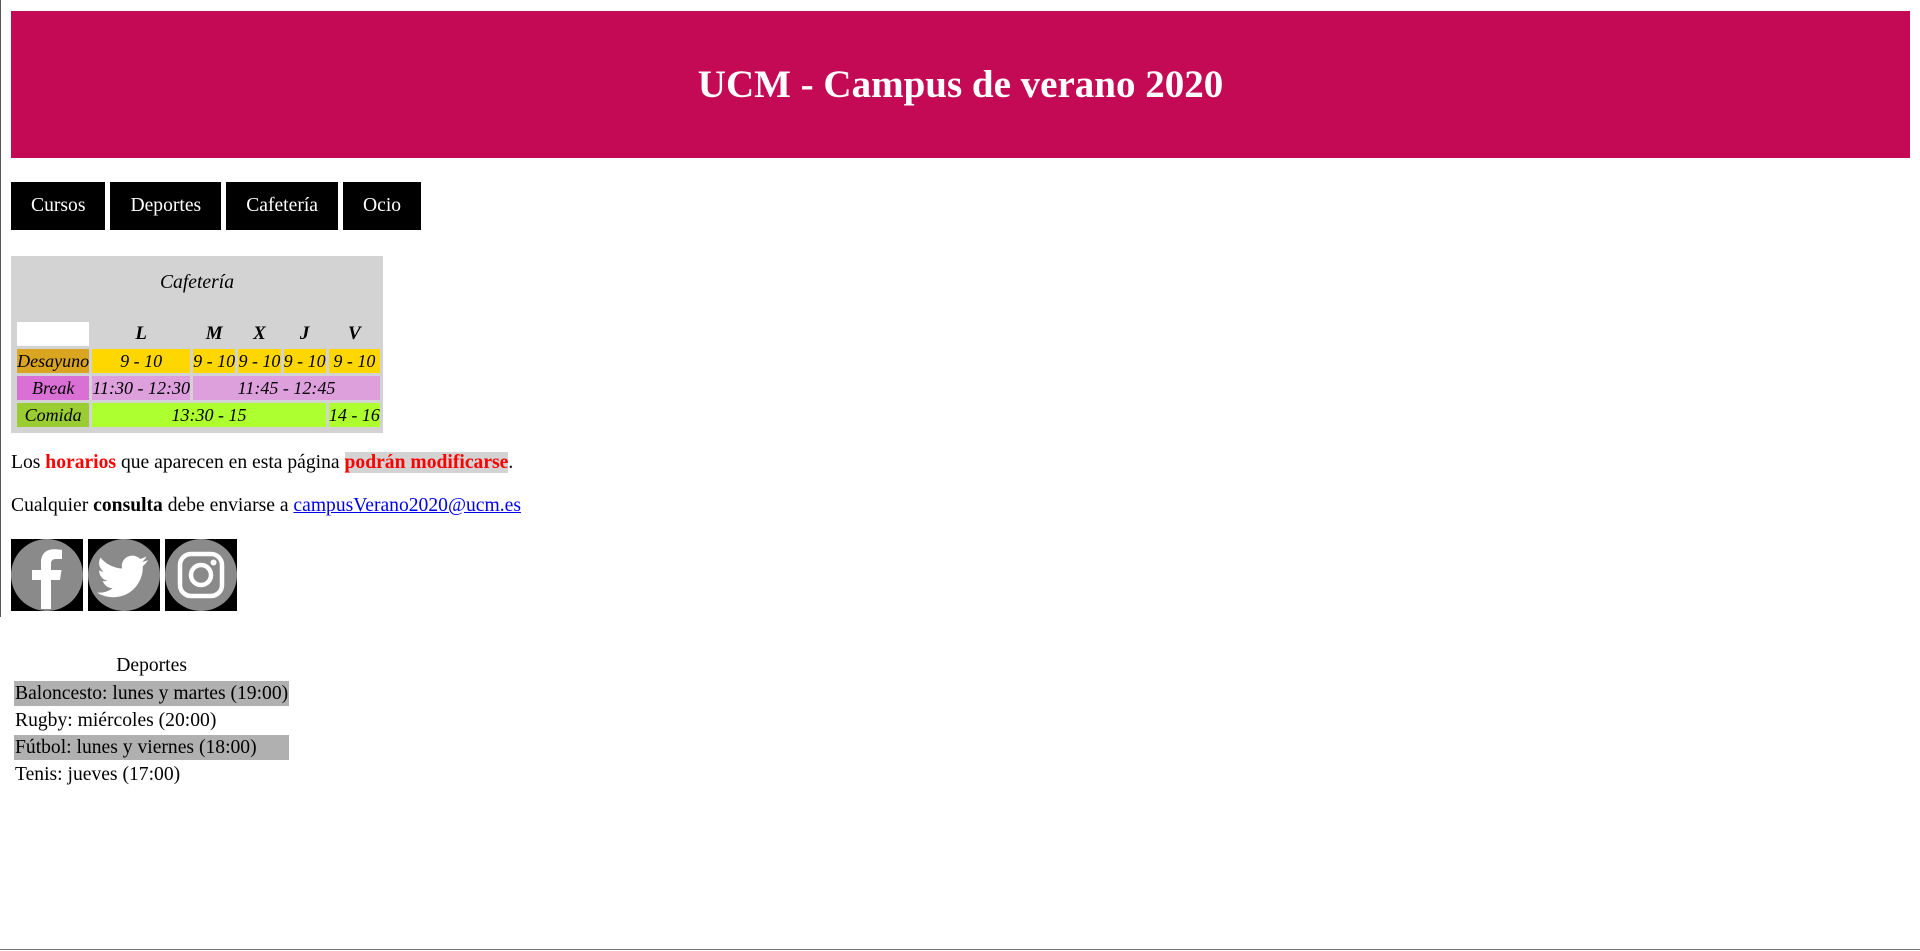 This screenshot has height=951, width=1920. What do you see at coordinates (382, 206) in the screenshot?
I see `nav-ocio: Ocio` at bounding box center [382, 206].